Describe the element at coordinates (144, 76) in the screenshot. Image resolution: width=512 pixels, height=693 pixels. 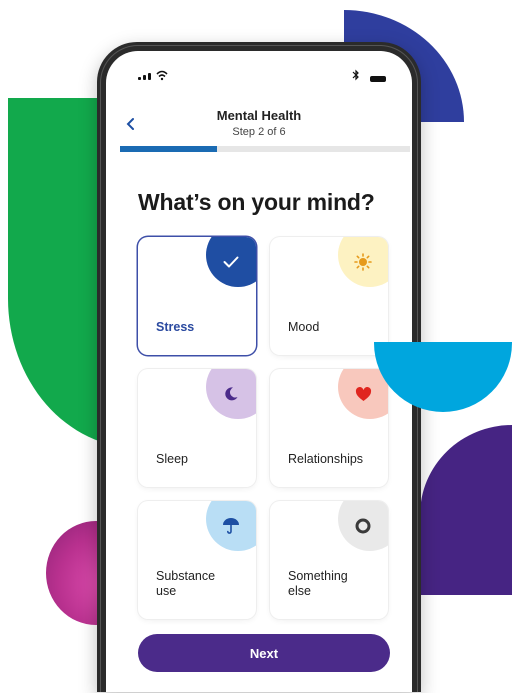
I see `signal-icon` at that location.